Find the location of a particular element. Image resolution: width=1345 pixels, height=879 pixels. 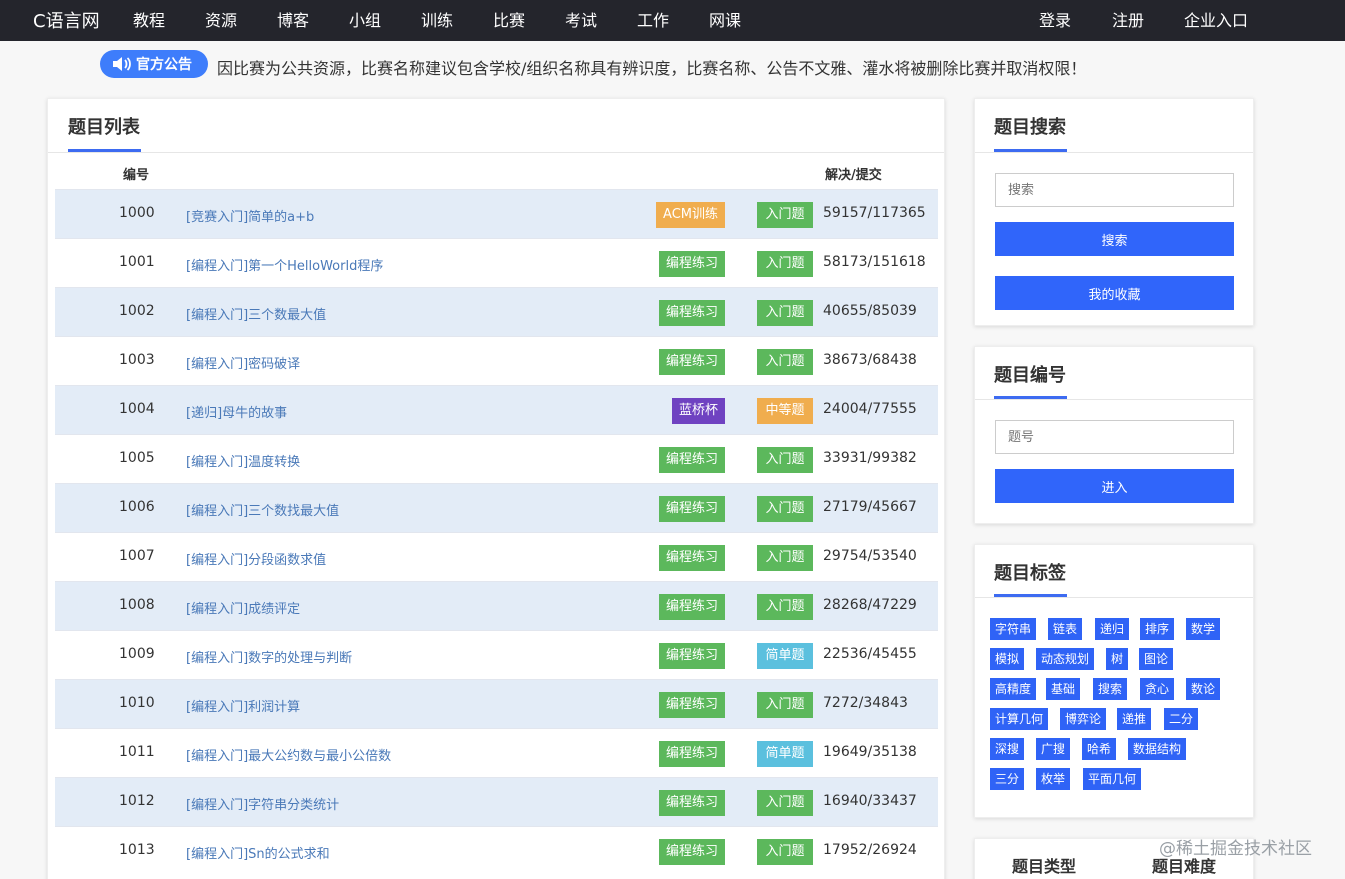

tag-chip: 高精度 is located at coordinates (1013, 689).